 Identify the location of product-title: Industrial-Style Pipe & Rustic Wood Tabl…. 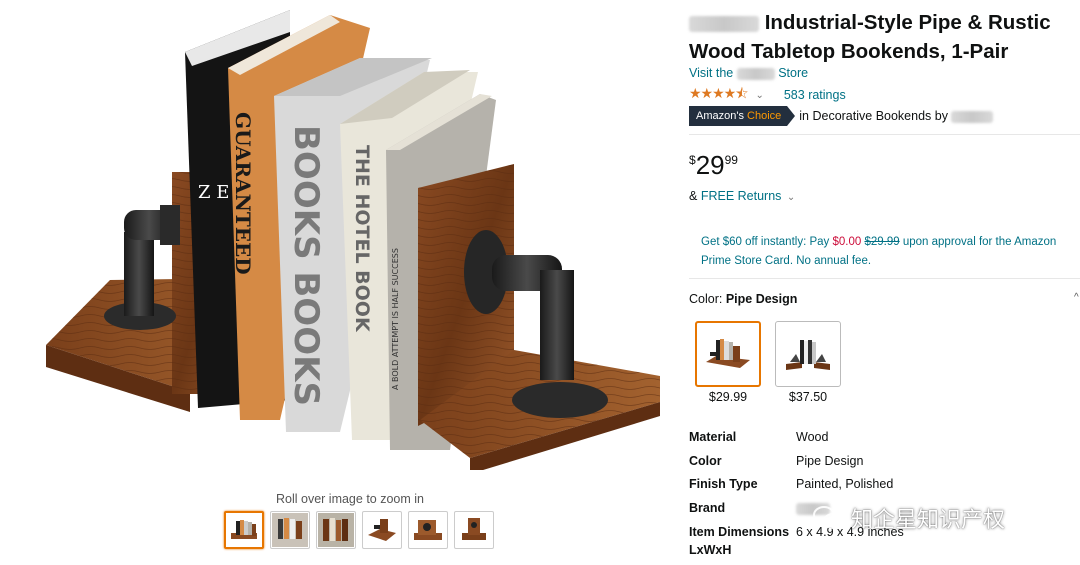
(881, 37).